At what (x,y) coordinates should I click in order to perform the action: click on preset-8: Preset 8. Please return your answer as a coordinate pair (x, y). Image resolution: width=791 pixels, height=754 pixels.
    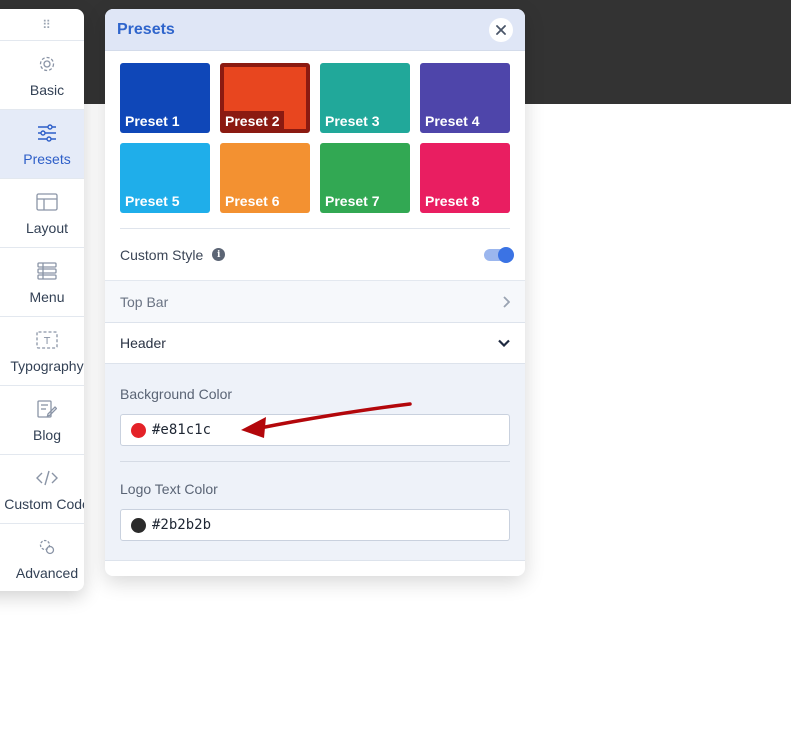
    Looking at the image, I should click on (465, 178).